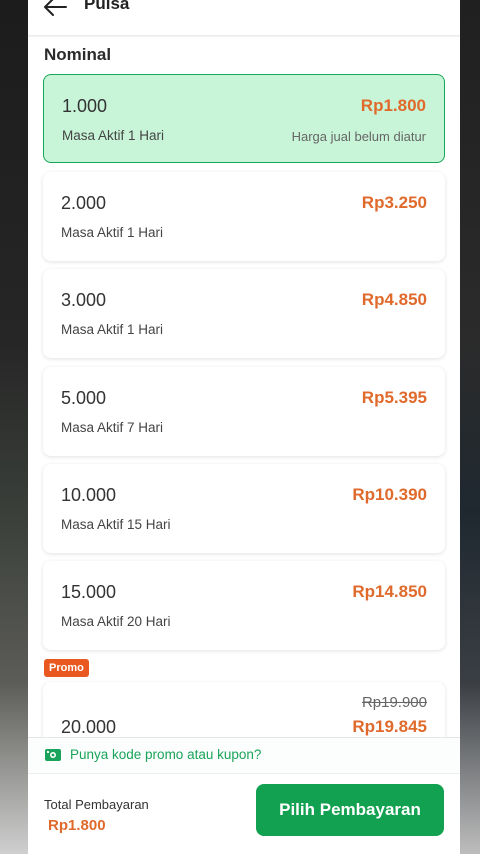 The image size is (480, 854). I want to click on total-label: Total Pembayaran, so click(96, 804).